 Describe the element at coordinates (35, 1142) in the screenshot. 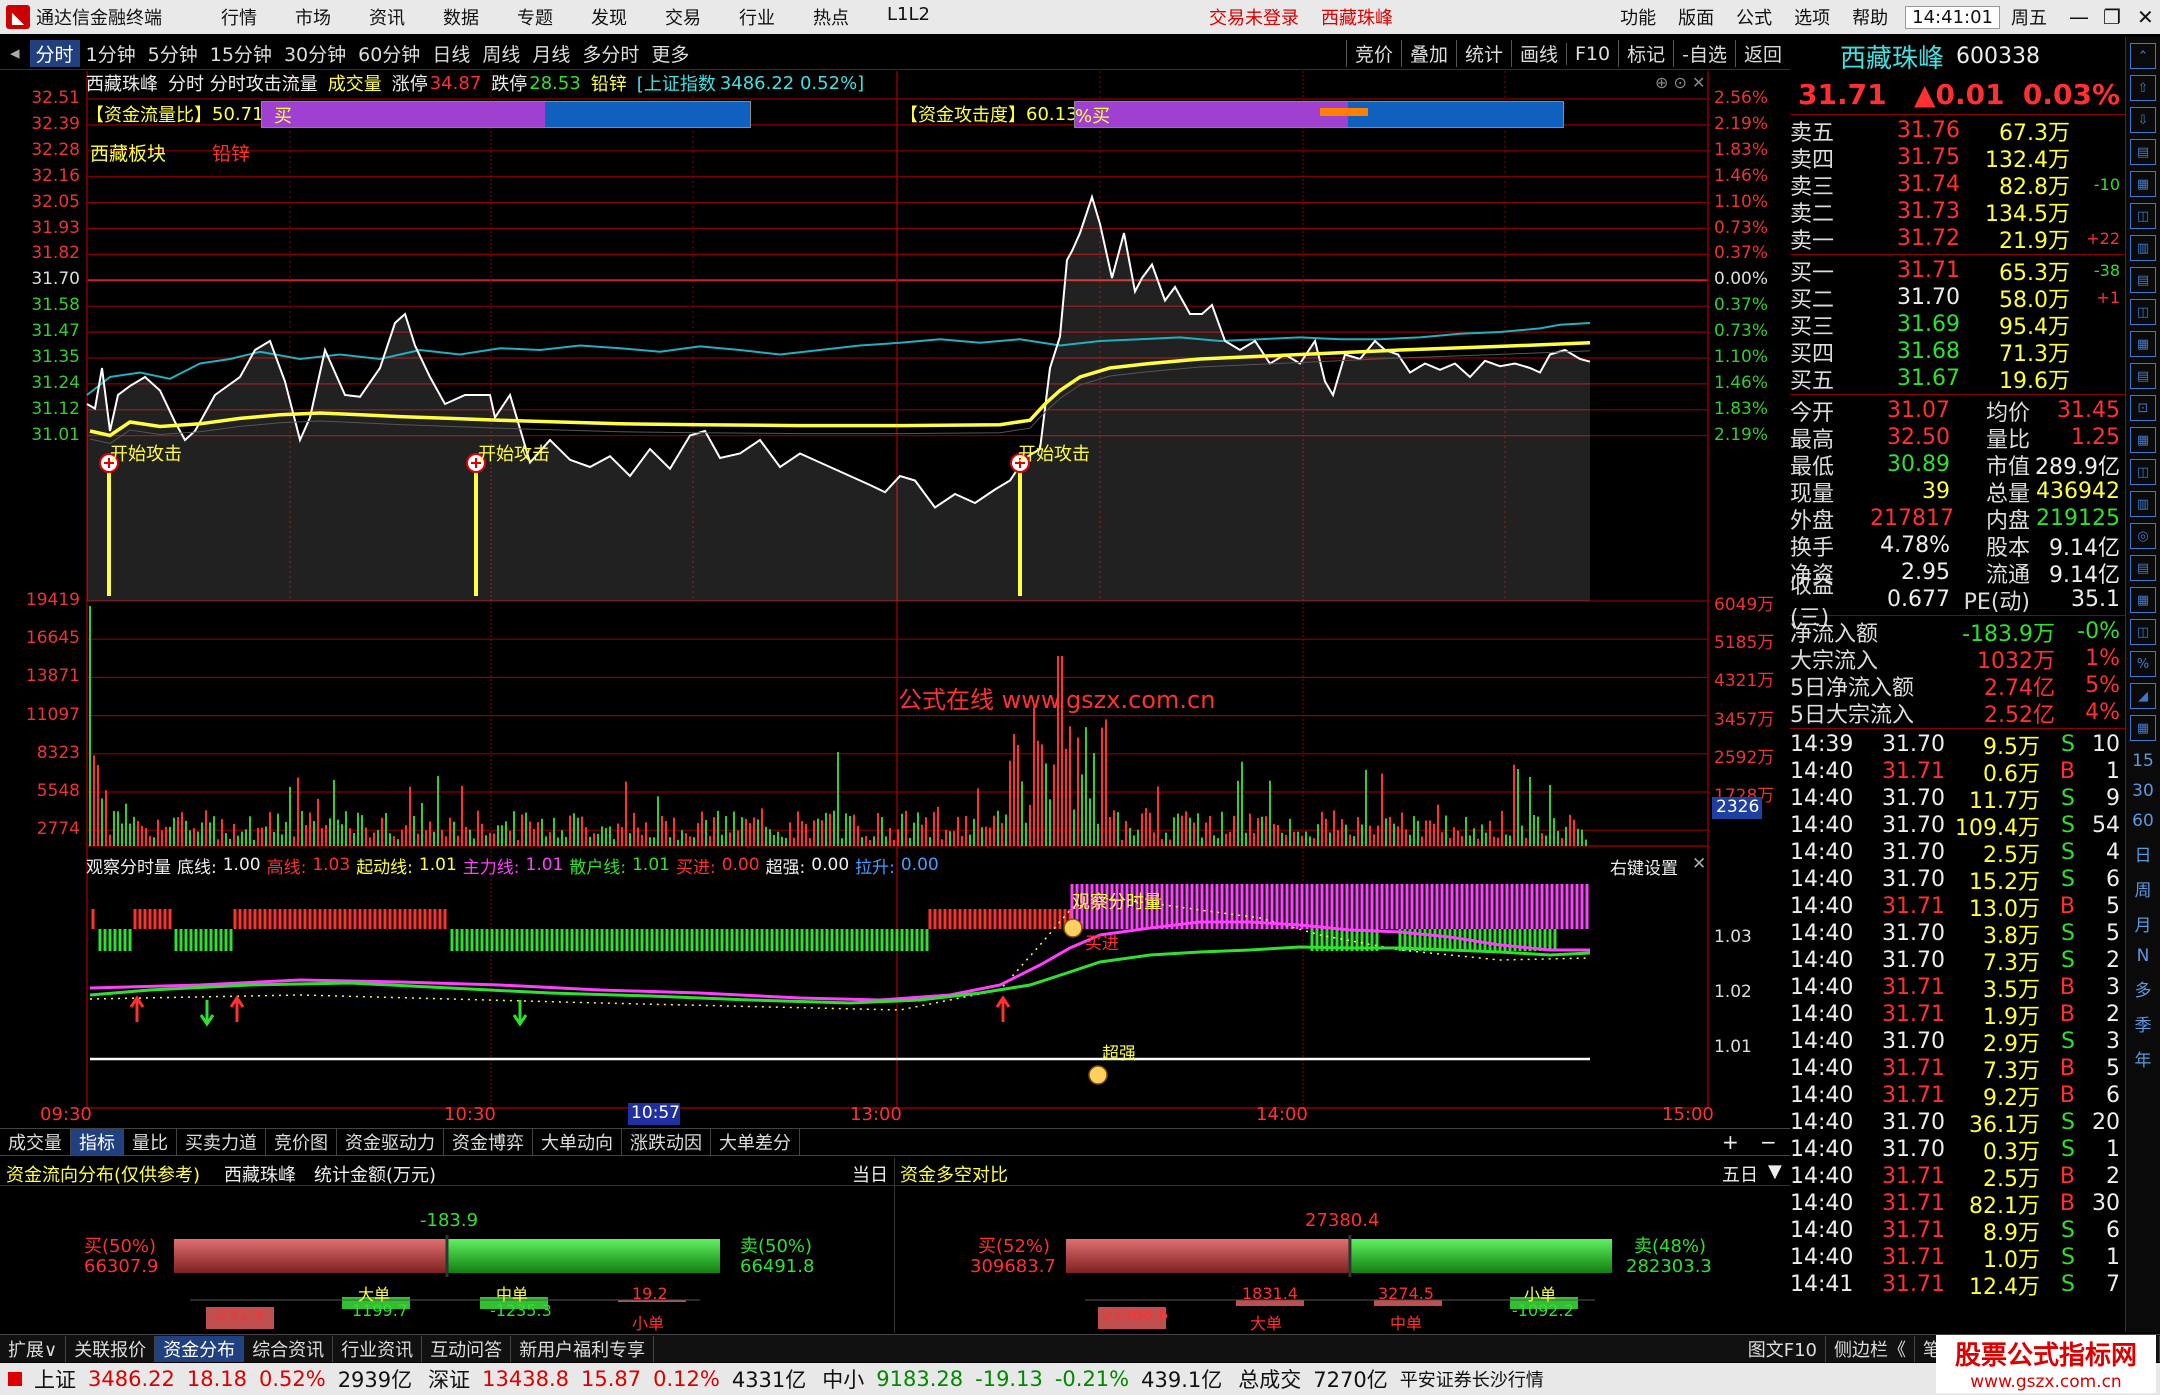

I see `indicator-tab: 成交量` at that location.